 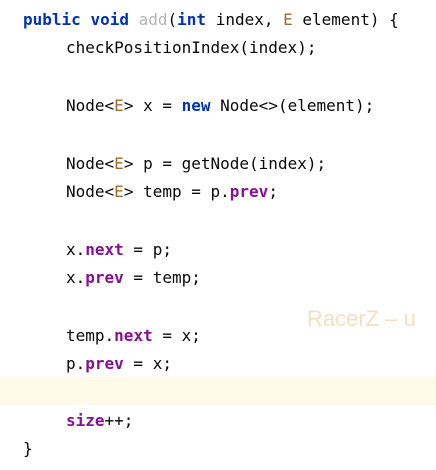 I want to click on code-line-10: size++;, so click(x=99, y=421).